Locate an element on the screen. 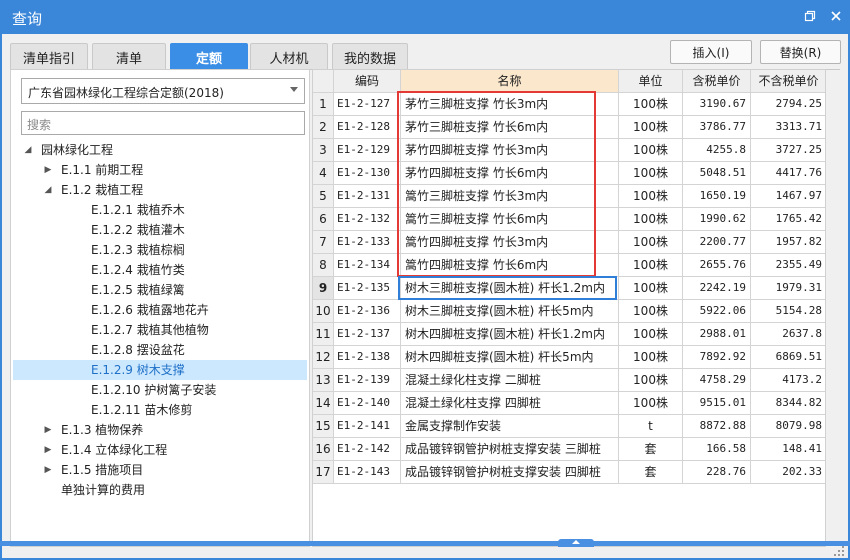  code-cell: E1-2-133 is located at coordinates (367, 242).